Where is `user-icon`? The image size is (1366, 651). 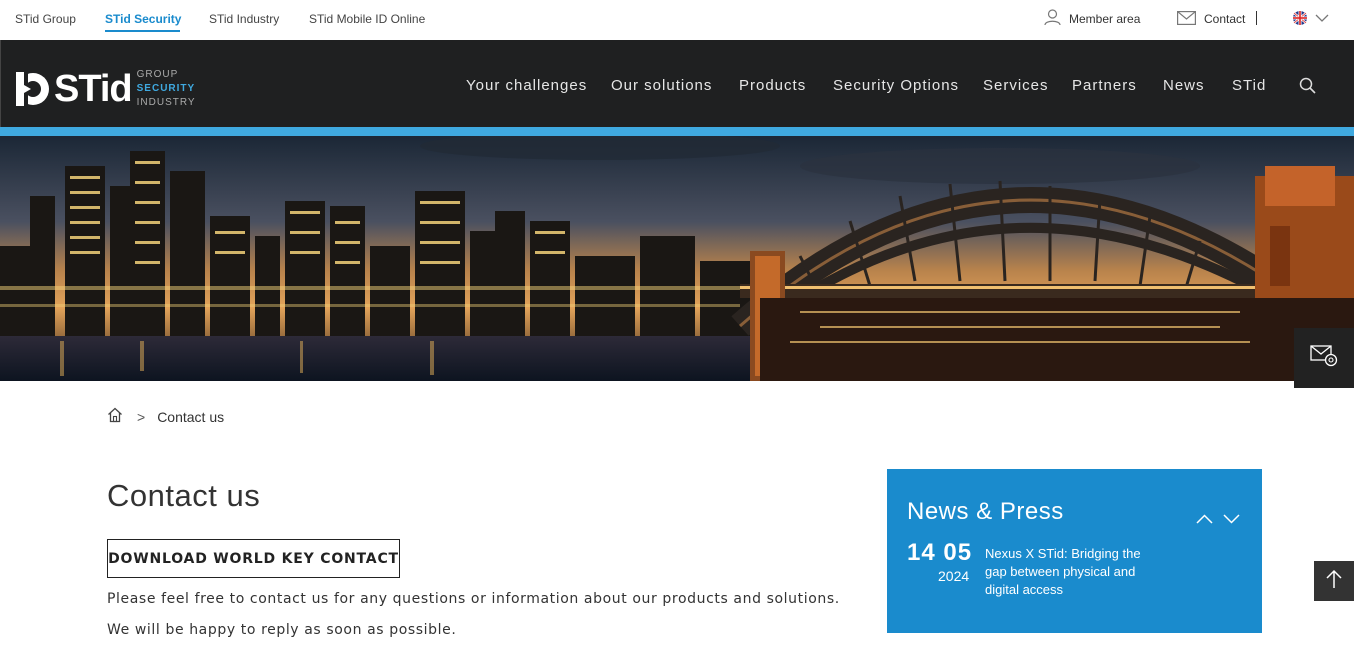 user-icon is located at coordinates (1052, 17).